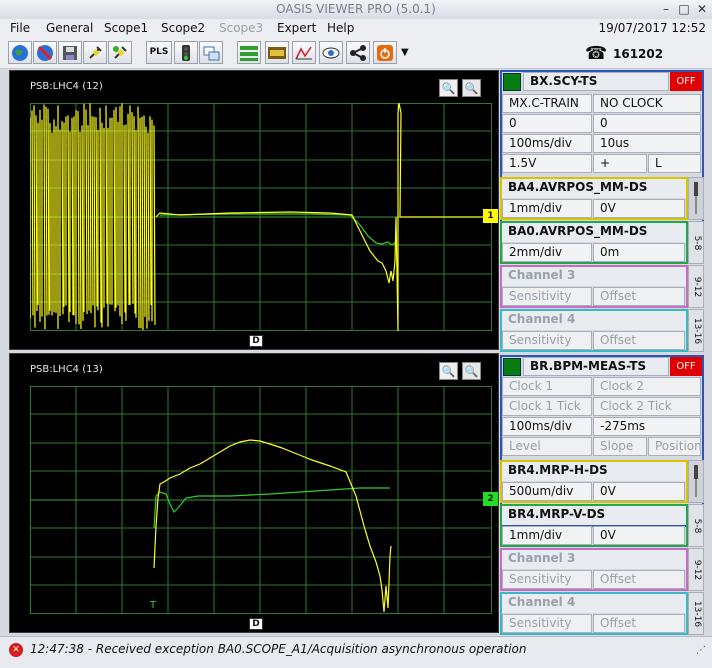  I want to click on scope1-trigger-marker: D, so click(256, 341).